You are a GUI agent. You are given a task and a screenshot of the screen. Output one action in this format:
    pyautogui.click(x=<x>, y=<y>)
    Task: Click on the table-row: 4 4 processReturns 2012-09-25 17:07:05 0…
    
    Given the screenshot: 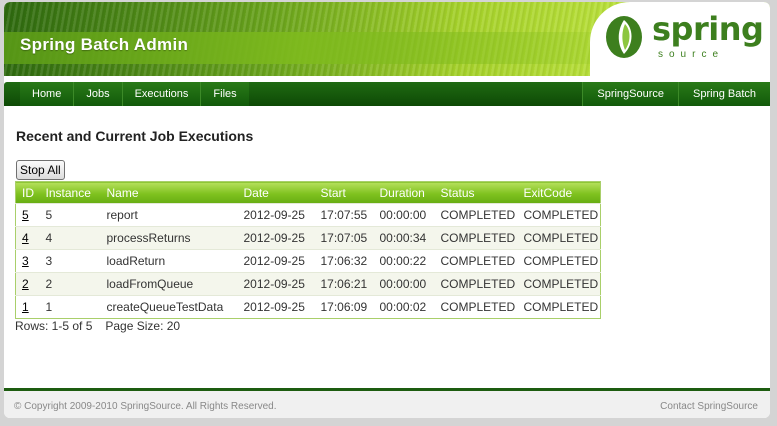 What is the action you would take?
    pyautogui.click(x=308, y=238)
    